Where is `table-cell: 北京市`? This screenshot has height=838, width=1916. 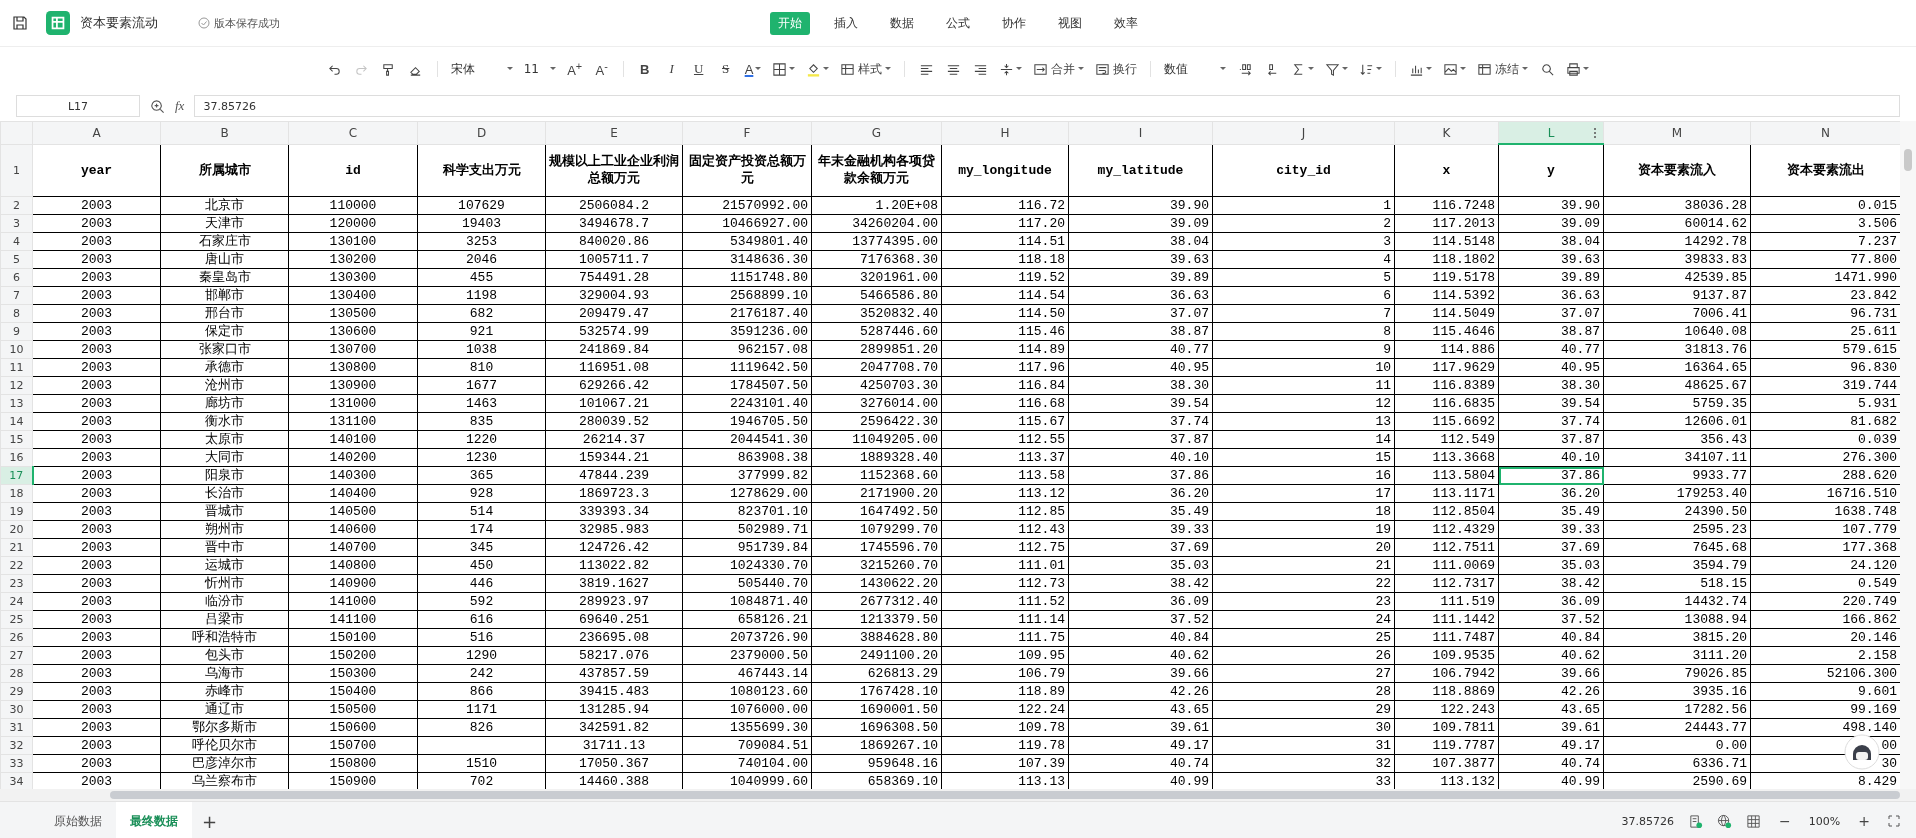 table-cell: 北京市 is located at coordinates (224, 205).